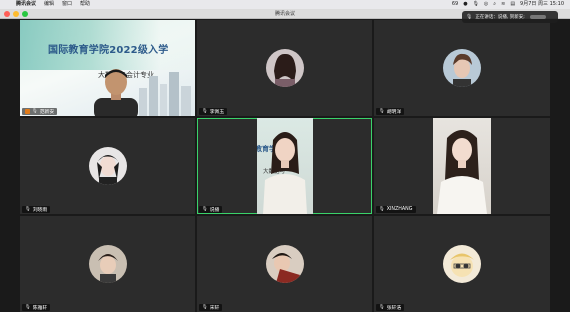 Image resolution: width=570 pixels, height=312 pixels. I want to click on host-camera-person, so click(116, 92).